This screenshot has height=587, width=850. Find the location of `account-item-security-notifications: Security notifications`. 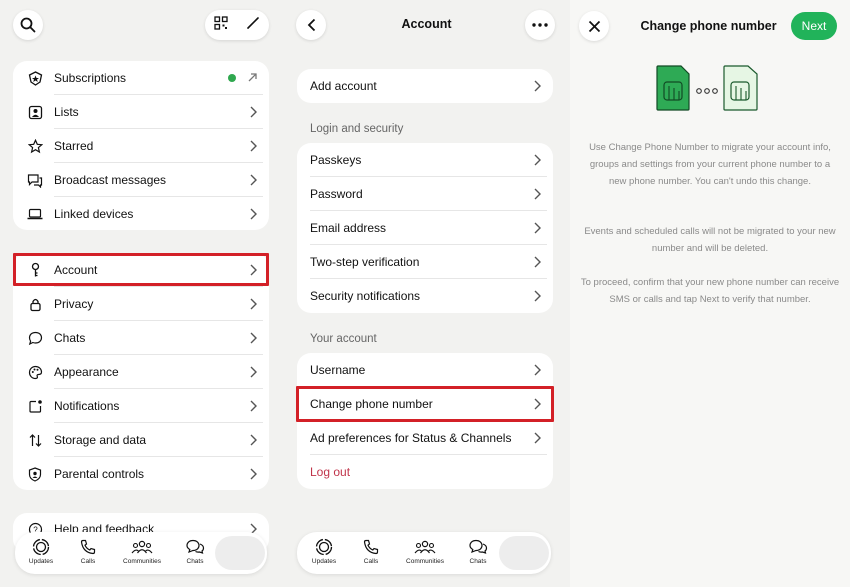

account-item-security-notifications: Security notifications is located at coordinates (425, 296).